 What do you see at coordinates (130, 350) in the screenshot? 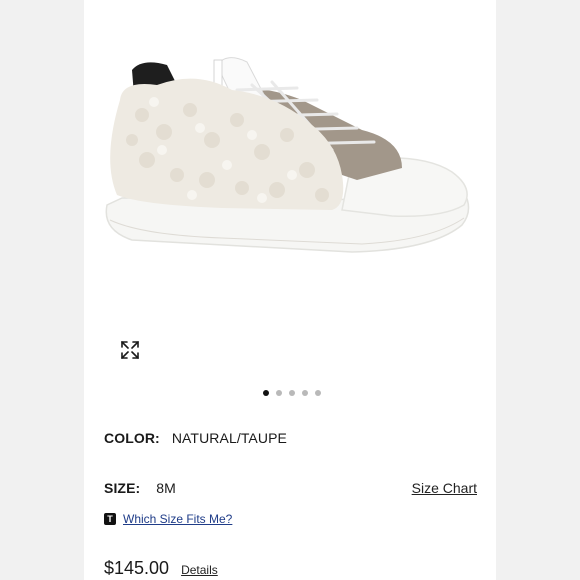
I see `expand-icon` at bounding box center [130, 350].